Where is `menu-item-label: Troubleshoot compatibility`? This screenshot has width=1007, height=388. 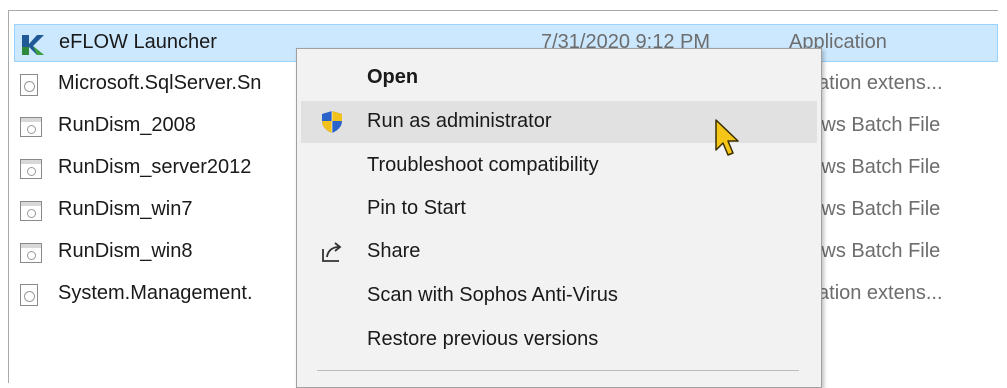
menu-item-label: Troubleshoot compatibility is located at coordinates (483, 165).